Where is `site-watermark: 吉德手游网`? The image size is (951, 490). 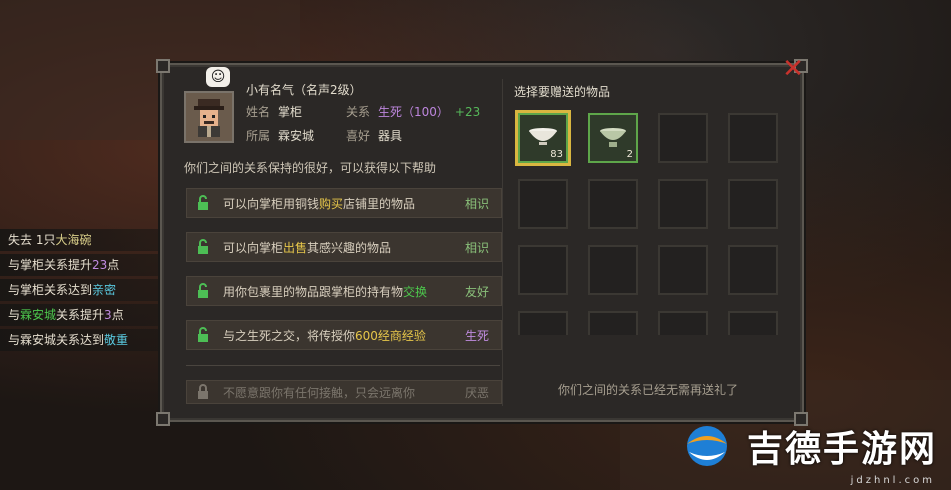 site-watermark: 吉德手游网 is located at coordinates (810, 446).